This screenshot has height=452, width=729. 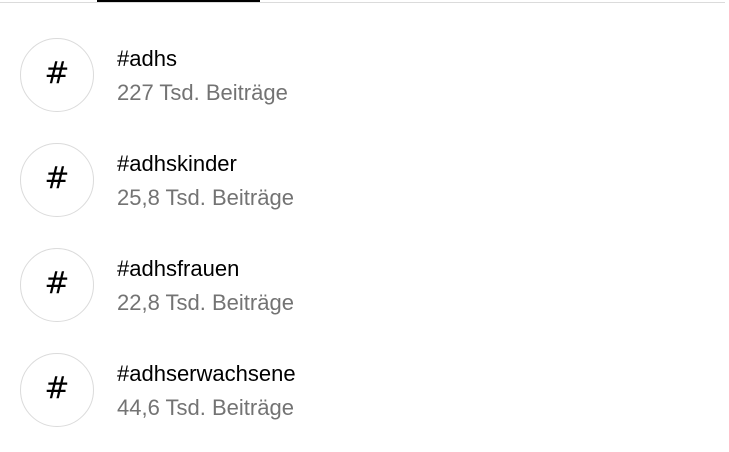 I want to click on tabs-bar, so click(x=362, y=1).